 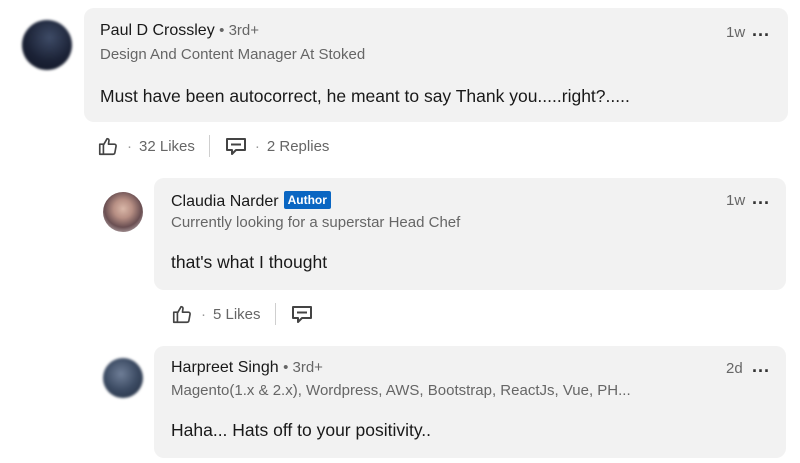 I want to click on commenter-name: Paul D Crossley • 3rd+, so click(x=179, y=31).